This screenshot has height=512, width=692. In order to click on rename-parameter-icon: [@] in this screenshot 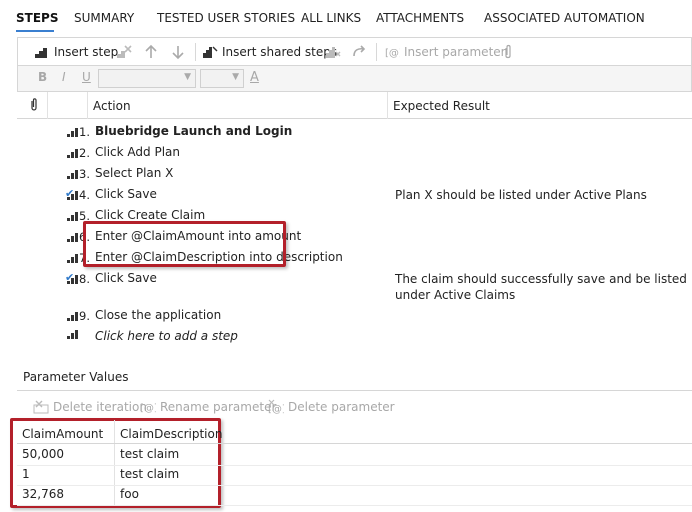, I will do `click(149, 407)`.